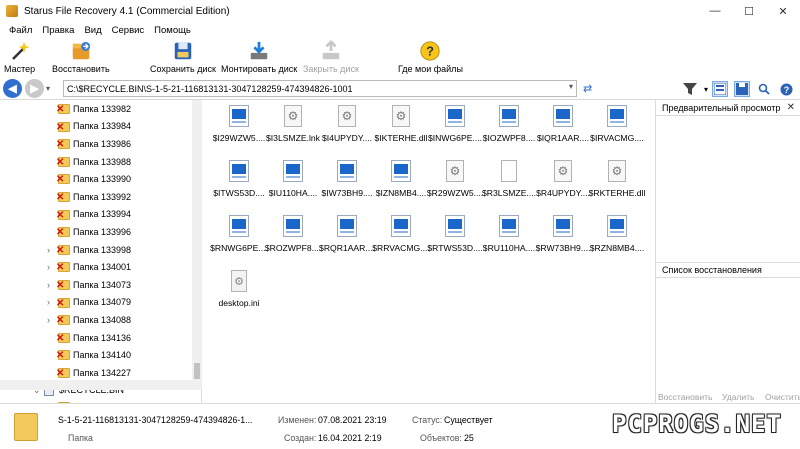 The width and height of the screenshot is (800, 449). I want to click on filter-icon, so click(690, 89).